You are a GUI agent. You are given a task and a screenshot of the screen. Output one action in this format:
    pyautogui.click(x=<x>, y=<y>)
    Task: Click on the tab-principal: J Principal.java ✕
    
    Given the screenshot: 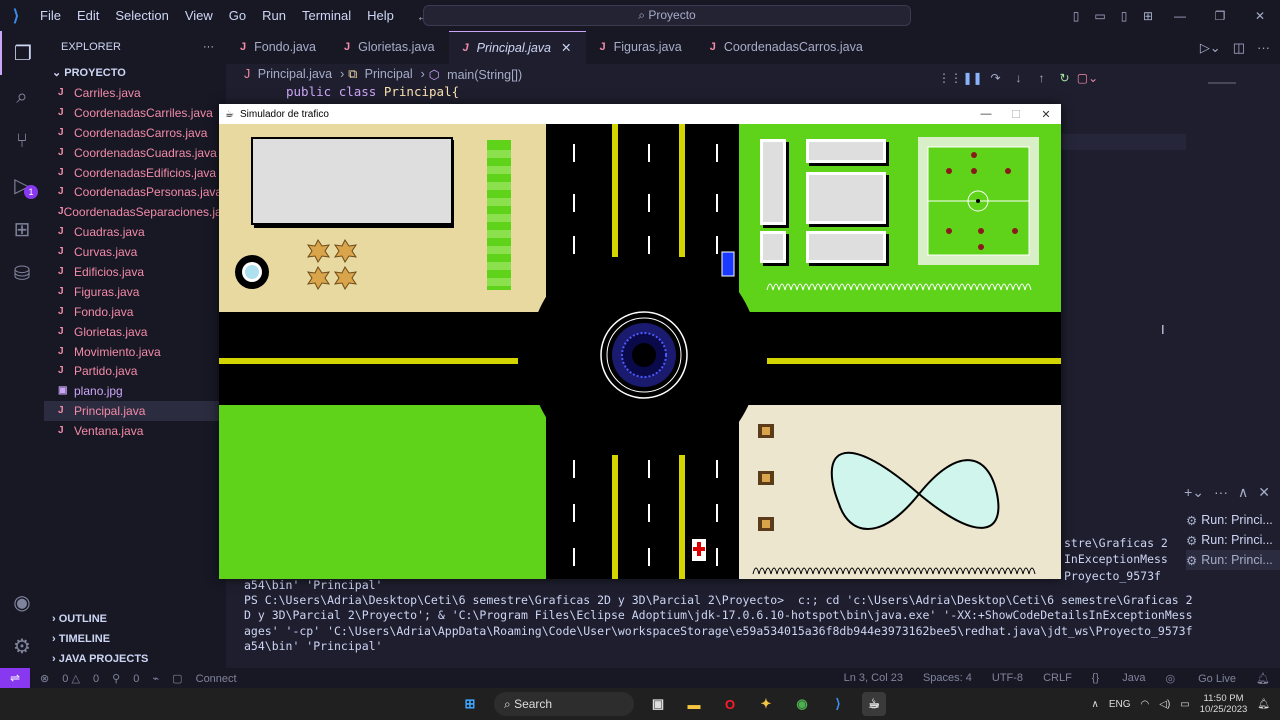 What is the action you would take?
    pyautogui.click(x=517, y=48)
    